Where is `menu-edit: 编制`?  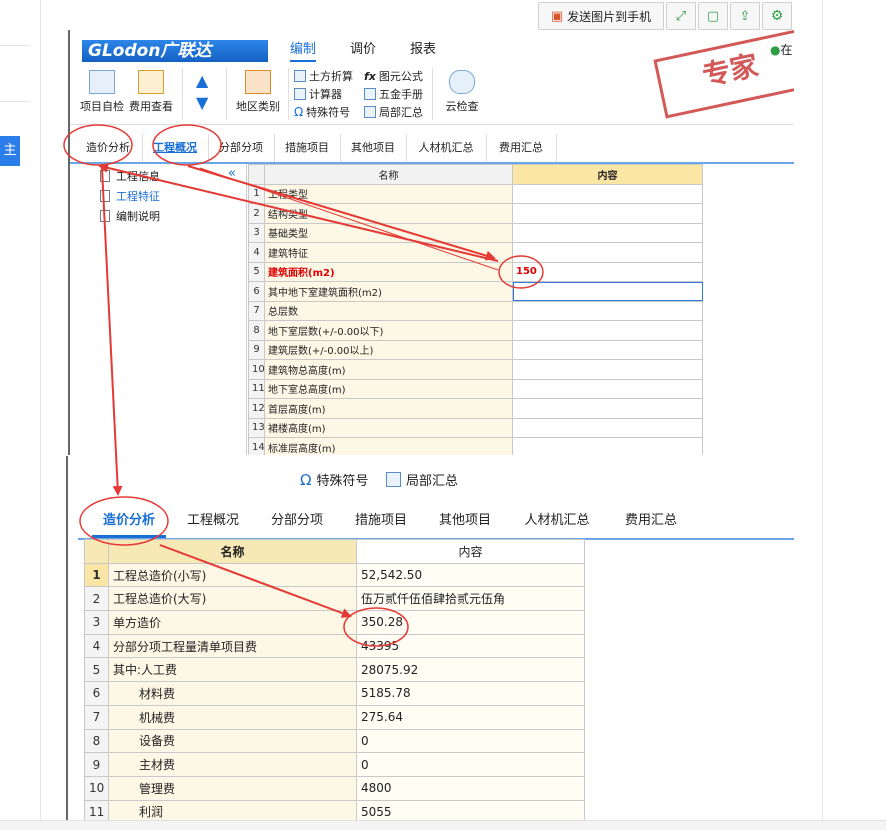 menu-edit: 编制 is located at coordinates (303, 51).